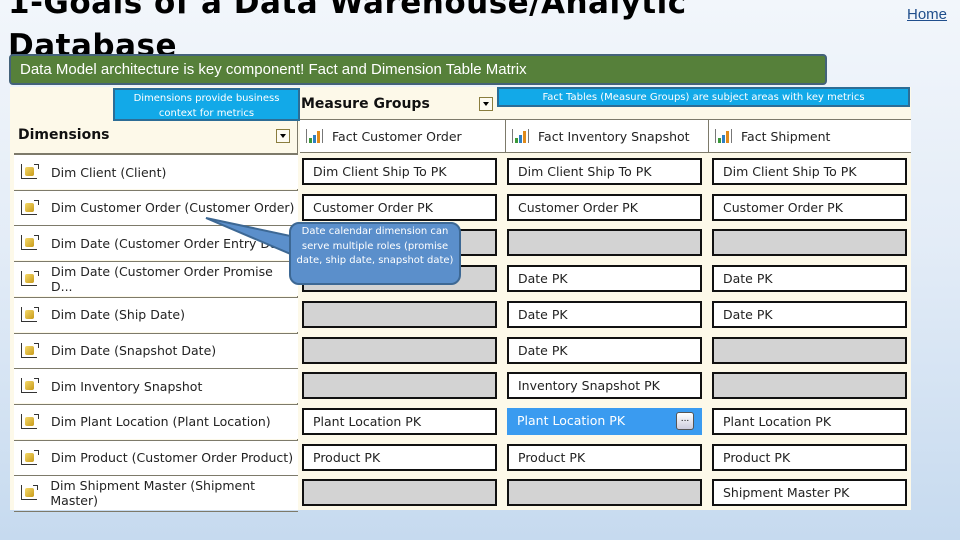 The image size is (960, 540). Describe the element at coordinates (156, 511) in the screenshot. I see `grid-divider` at that location.